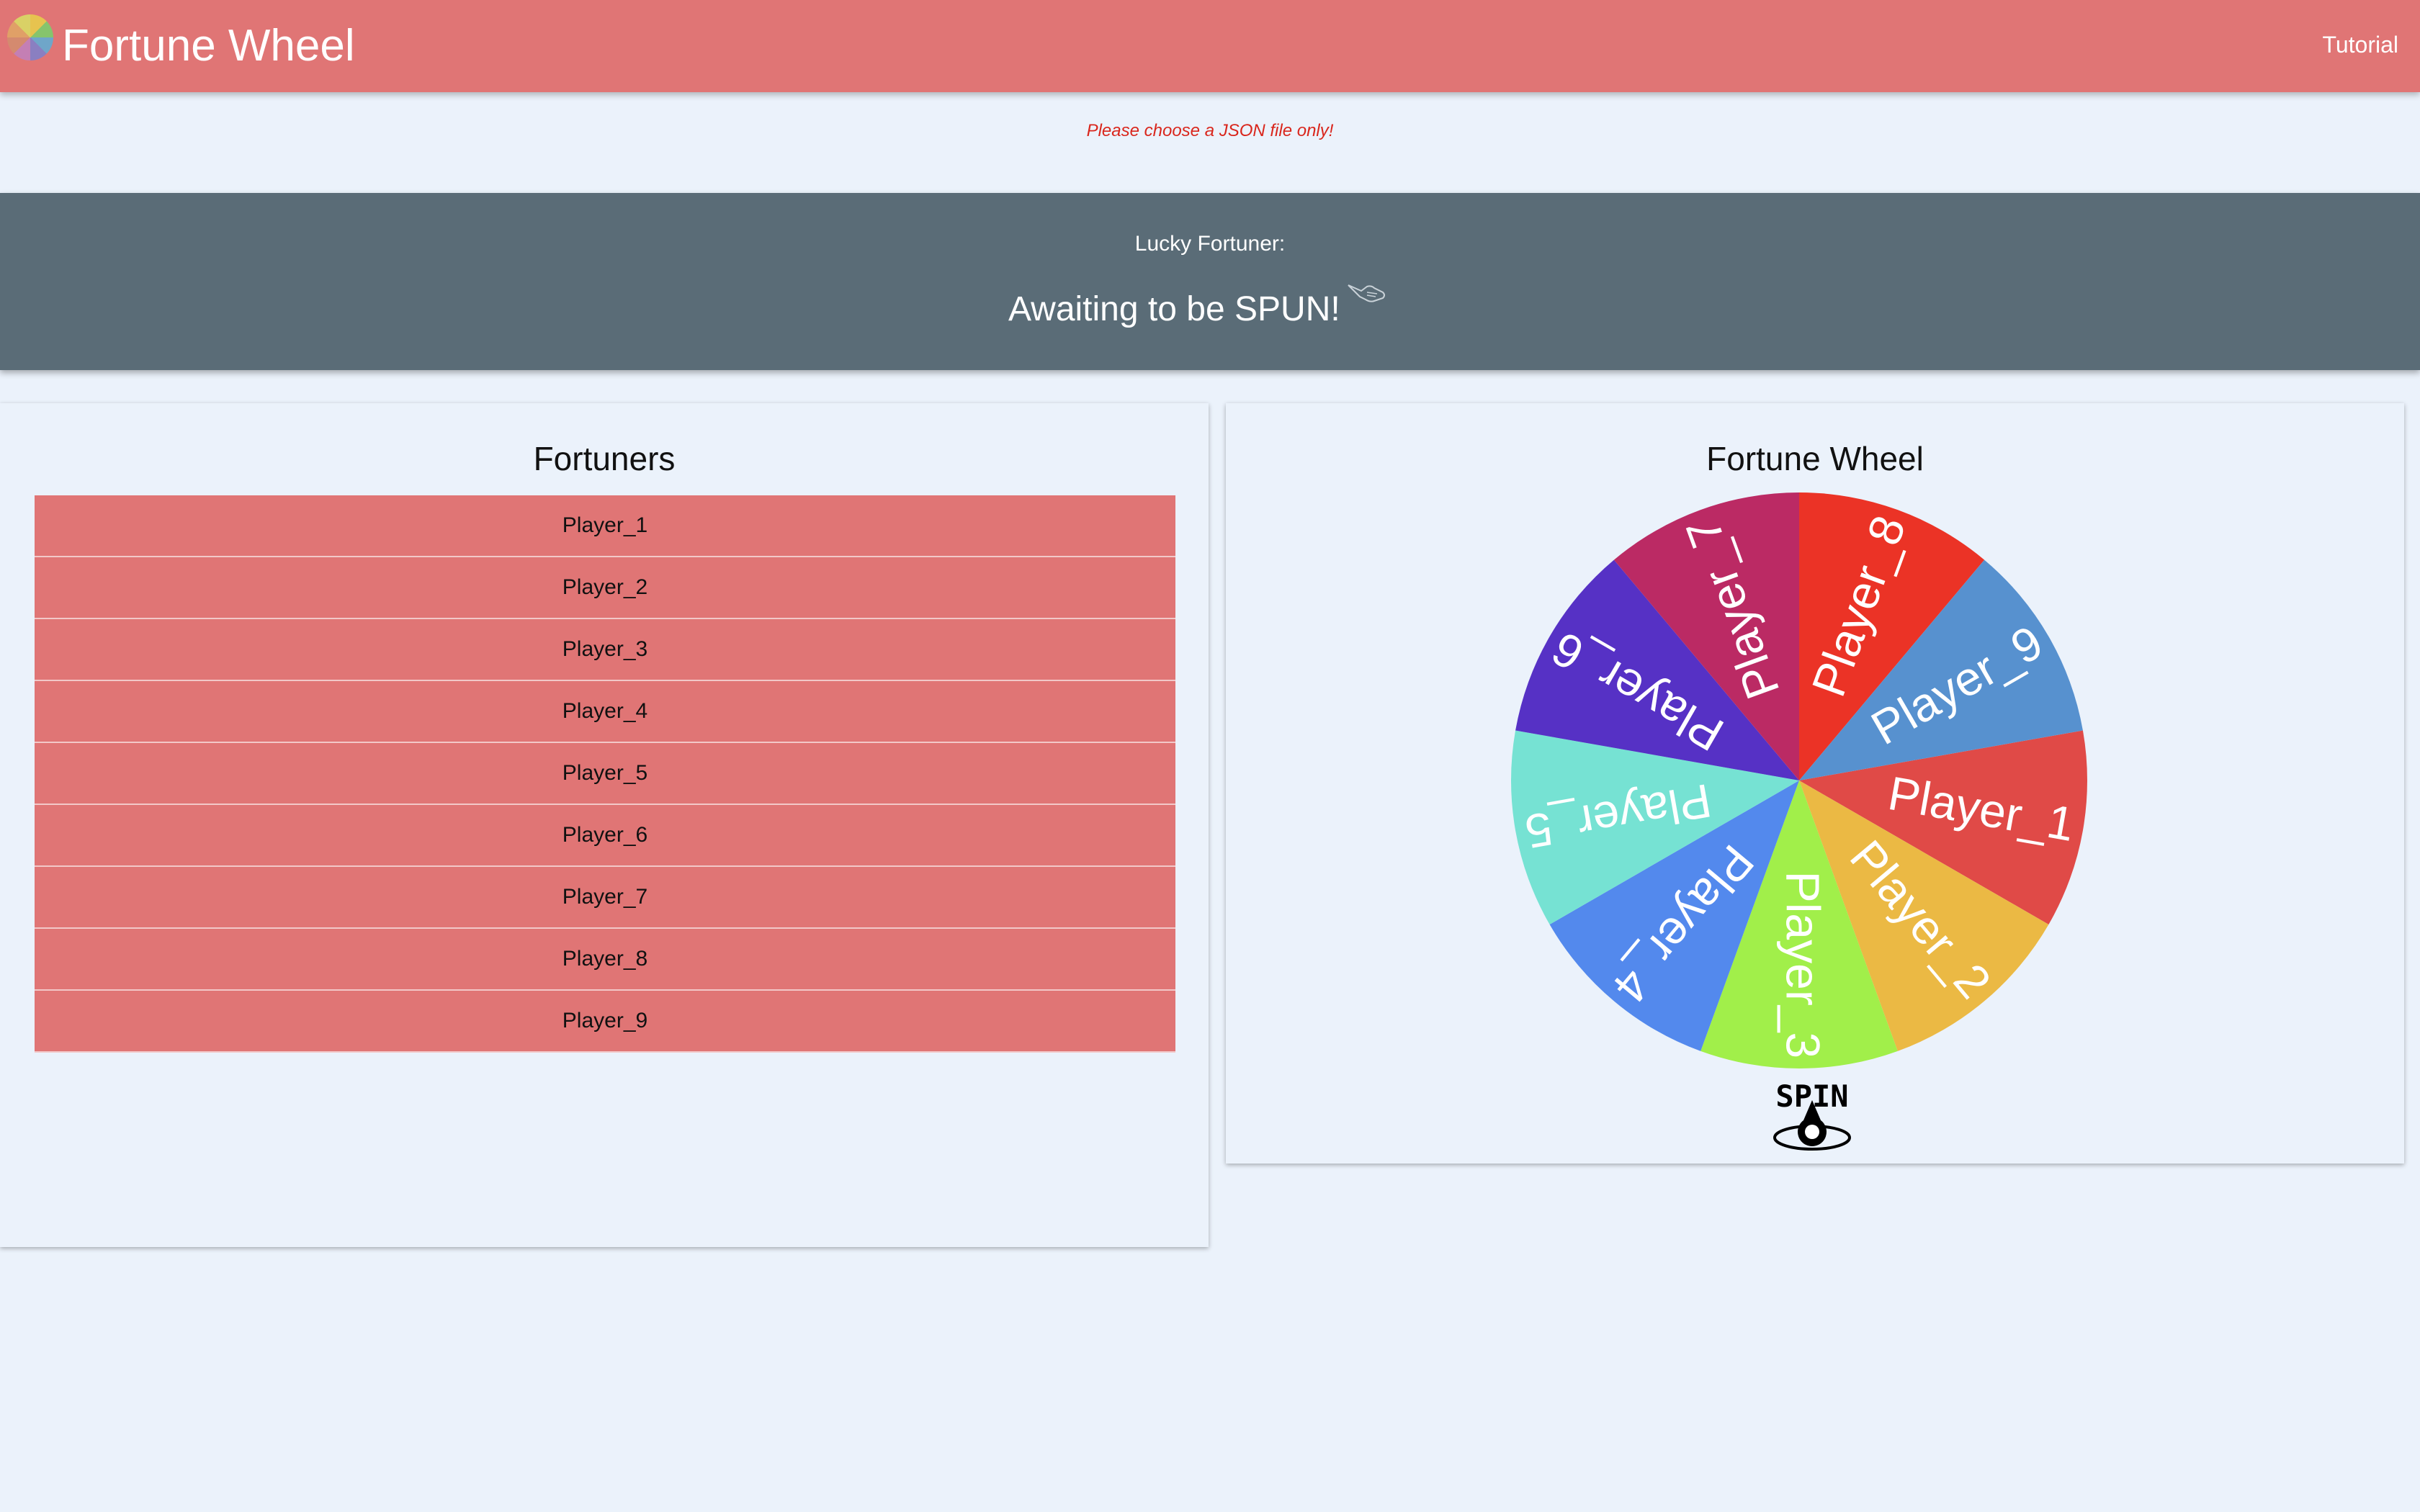  What do you see at coordinates (605, 650) in the screenshot?
I see `player-list-item: Player_3` at bounding box center [605, 650].